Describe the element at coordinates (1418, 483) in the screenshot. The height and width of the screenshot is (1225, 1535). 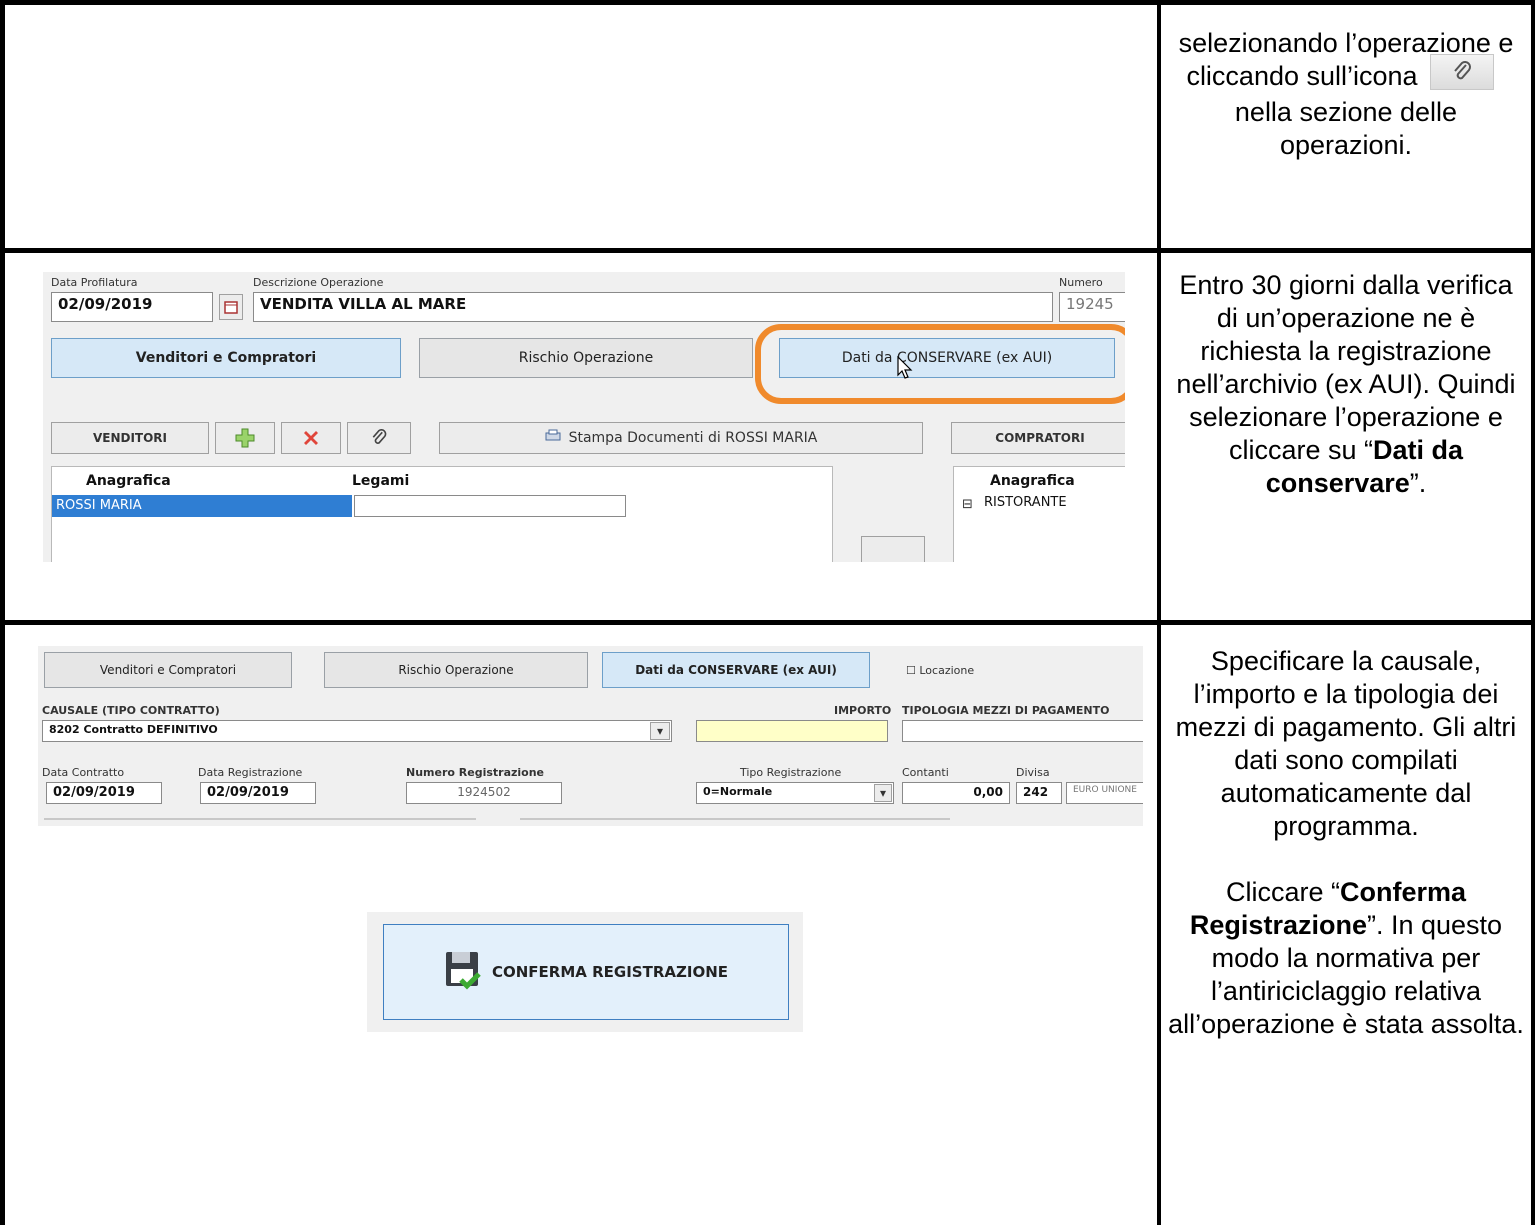
I see `row2-text-end: ”.` at that location.